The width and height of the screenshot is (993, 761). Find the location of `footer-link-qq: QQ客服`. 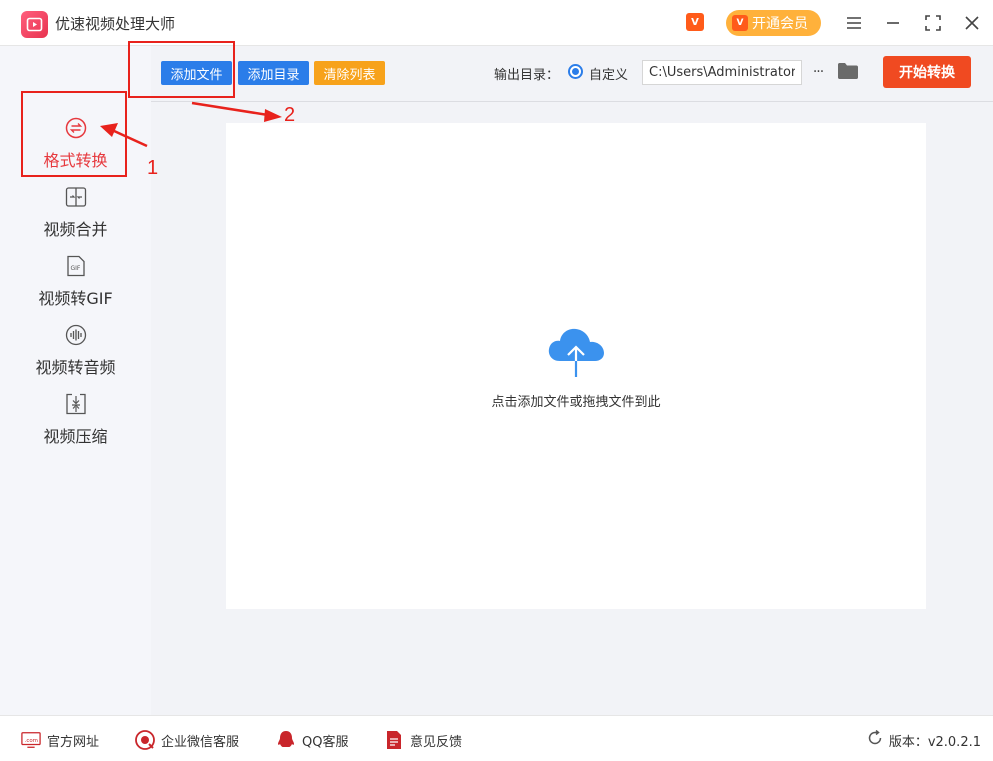

footer-link-qq: QQ客服 is located at coordinates (312, 740).